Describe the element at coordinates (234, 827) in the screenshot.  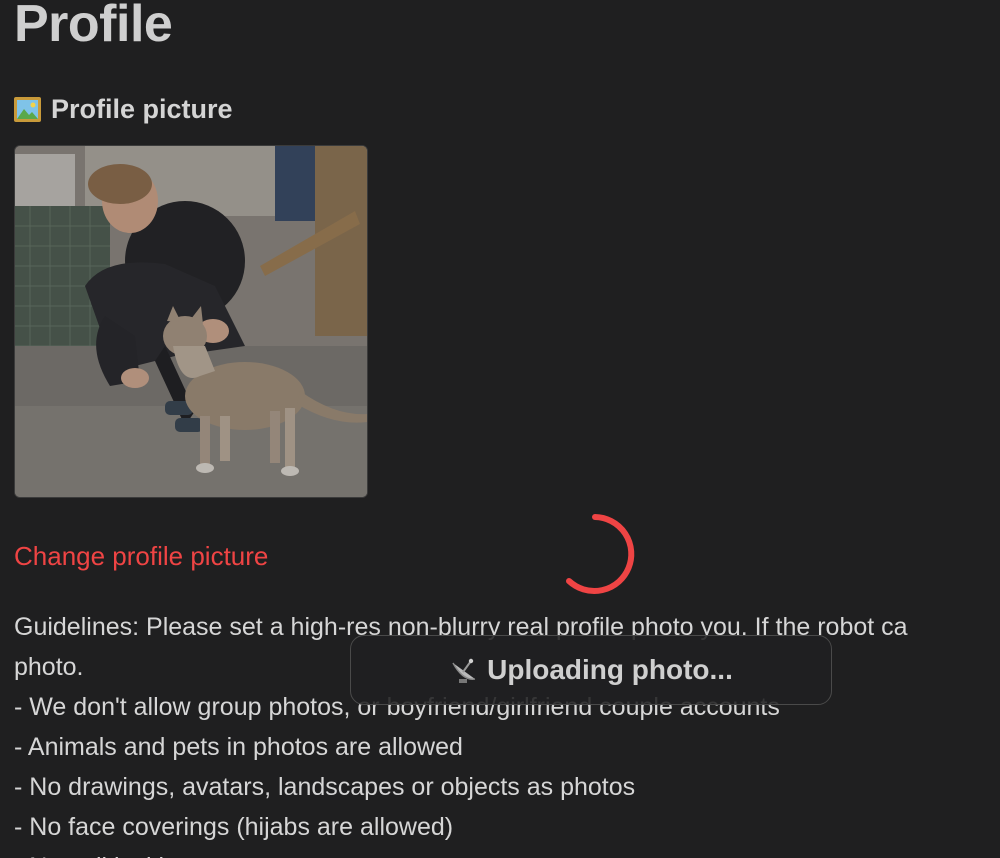
I see `guideline-line: - No face coverings (hijabs are allowed)` at that location.